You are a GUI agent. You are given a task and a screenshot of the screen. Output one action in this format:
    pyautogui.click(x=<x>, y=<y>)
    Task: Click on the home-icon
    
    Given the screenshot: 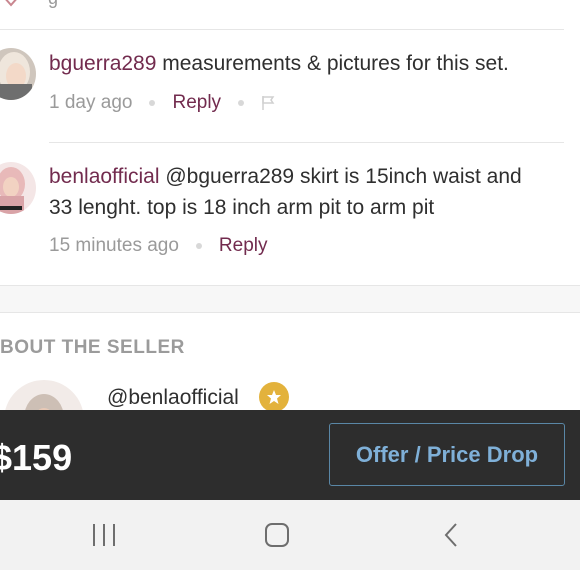 What is the action you would take?
    pyautogui.click(x=277, y=535)
    